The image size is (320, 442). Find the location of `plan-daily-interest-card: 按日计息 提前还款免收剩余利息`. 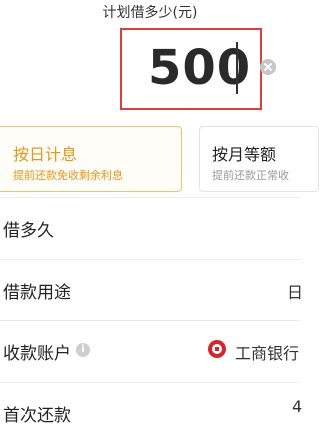

plan-daily-interest-card: 按日计息 提前还款免收剩余利息 is located at coordinates (91, 159).